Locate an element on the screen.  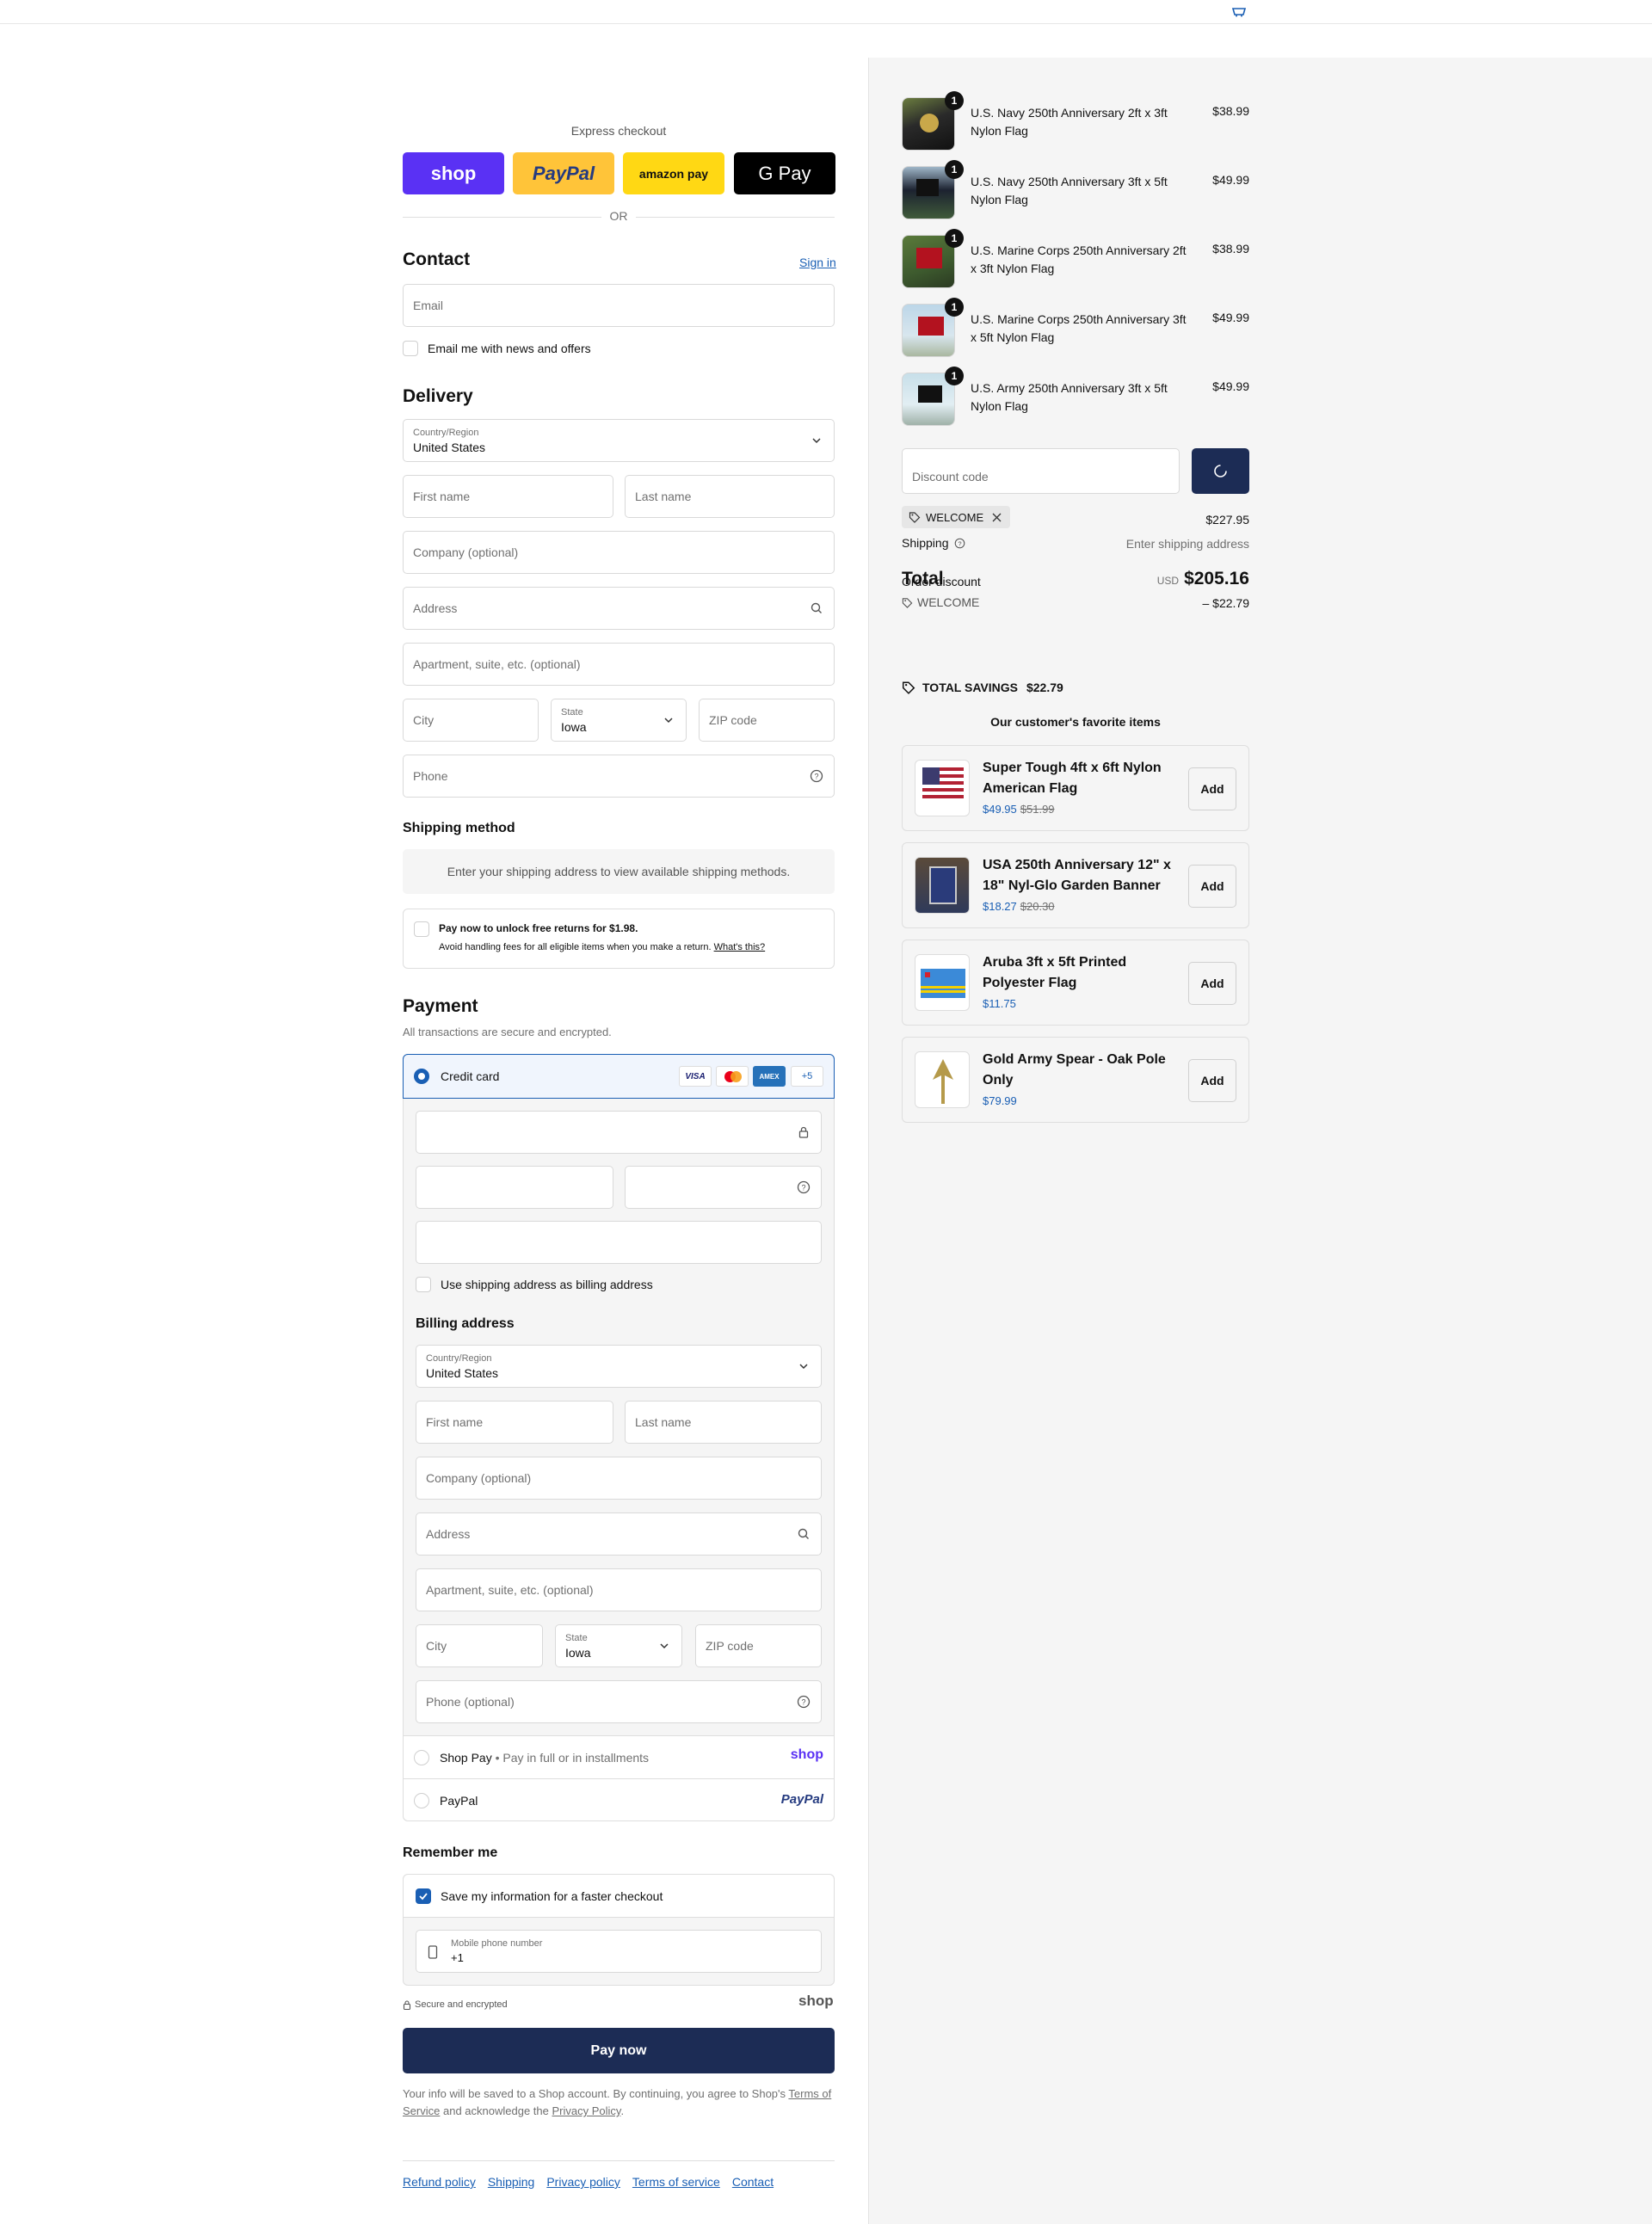
lock-icon is located at coordinates (407, 2004).